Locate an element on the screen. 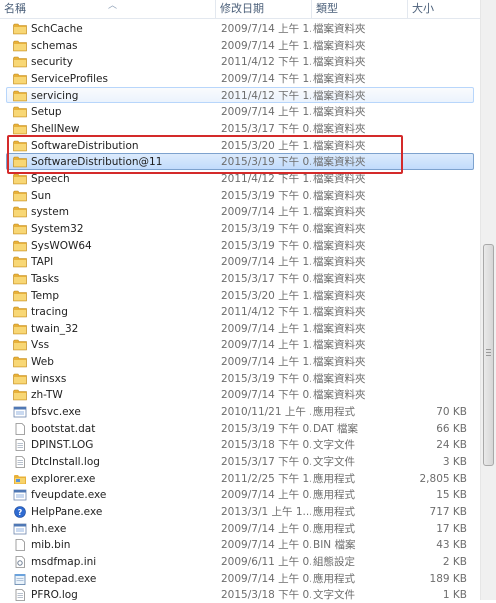  file-row: TAPI 2009/7/14 上午 1... 檔案資料夾 is located at coordinates (240, 261).